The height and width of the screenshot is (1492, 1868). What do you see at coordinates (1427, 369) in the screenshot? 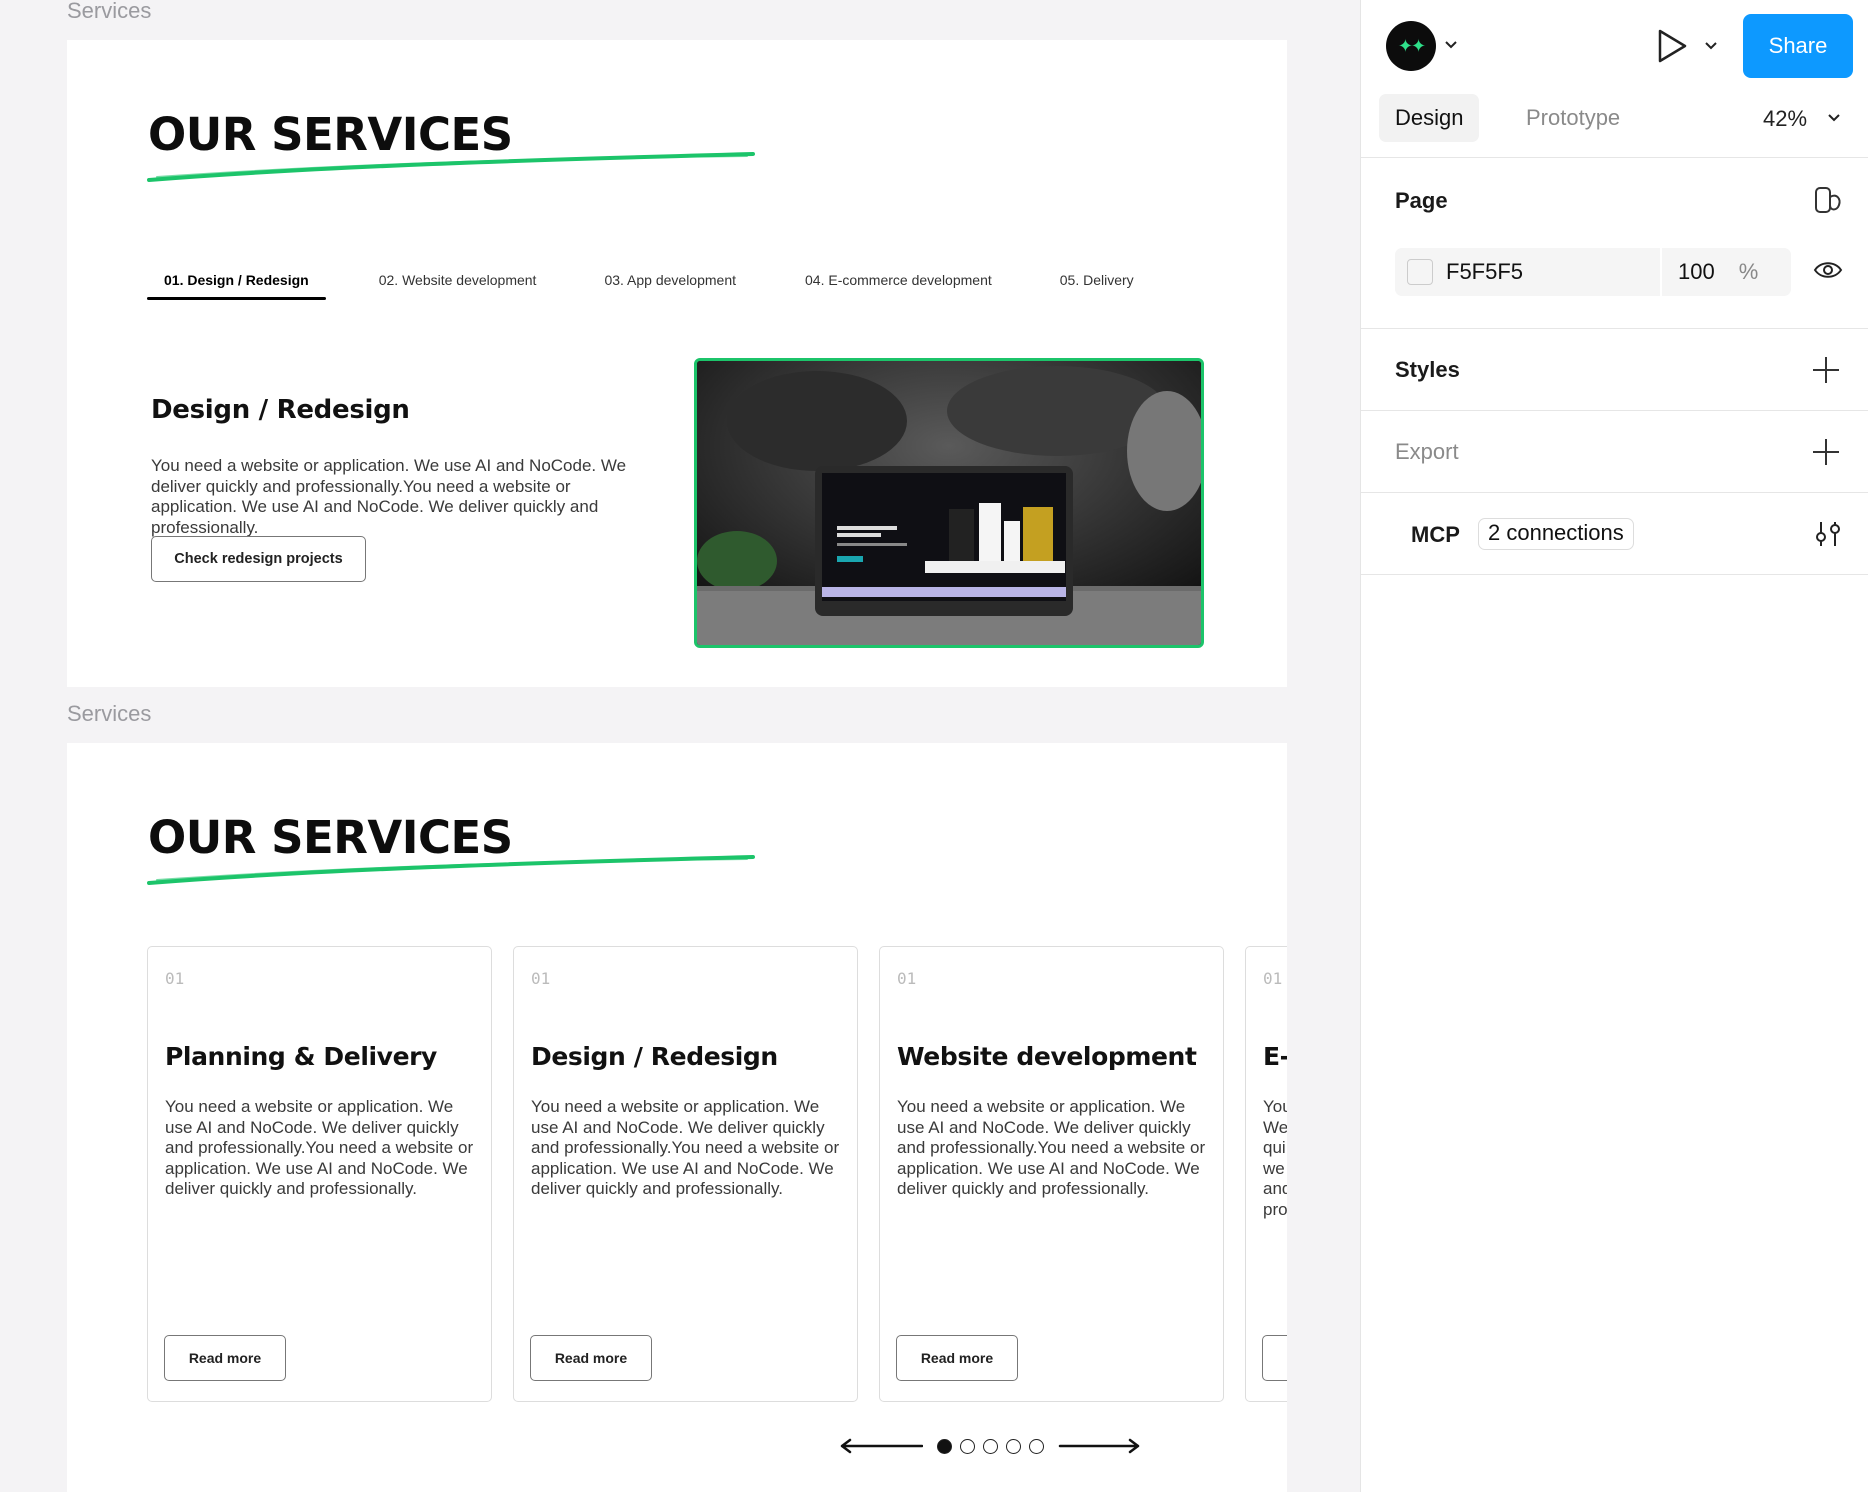
I see `styles-label: Styles` at bounding box center [1427, 369].